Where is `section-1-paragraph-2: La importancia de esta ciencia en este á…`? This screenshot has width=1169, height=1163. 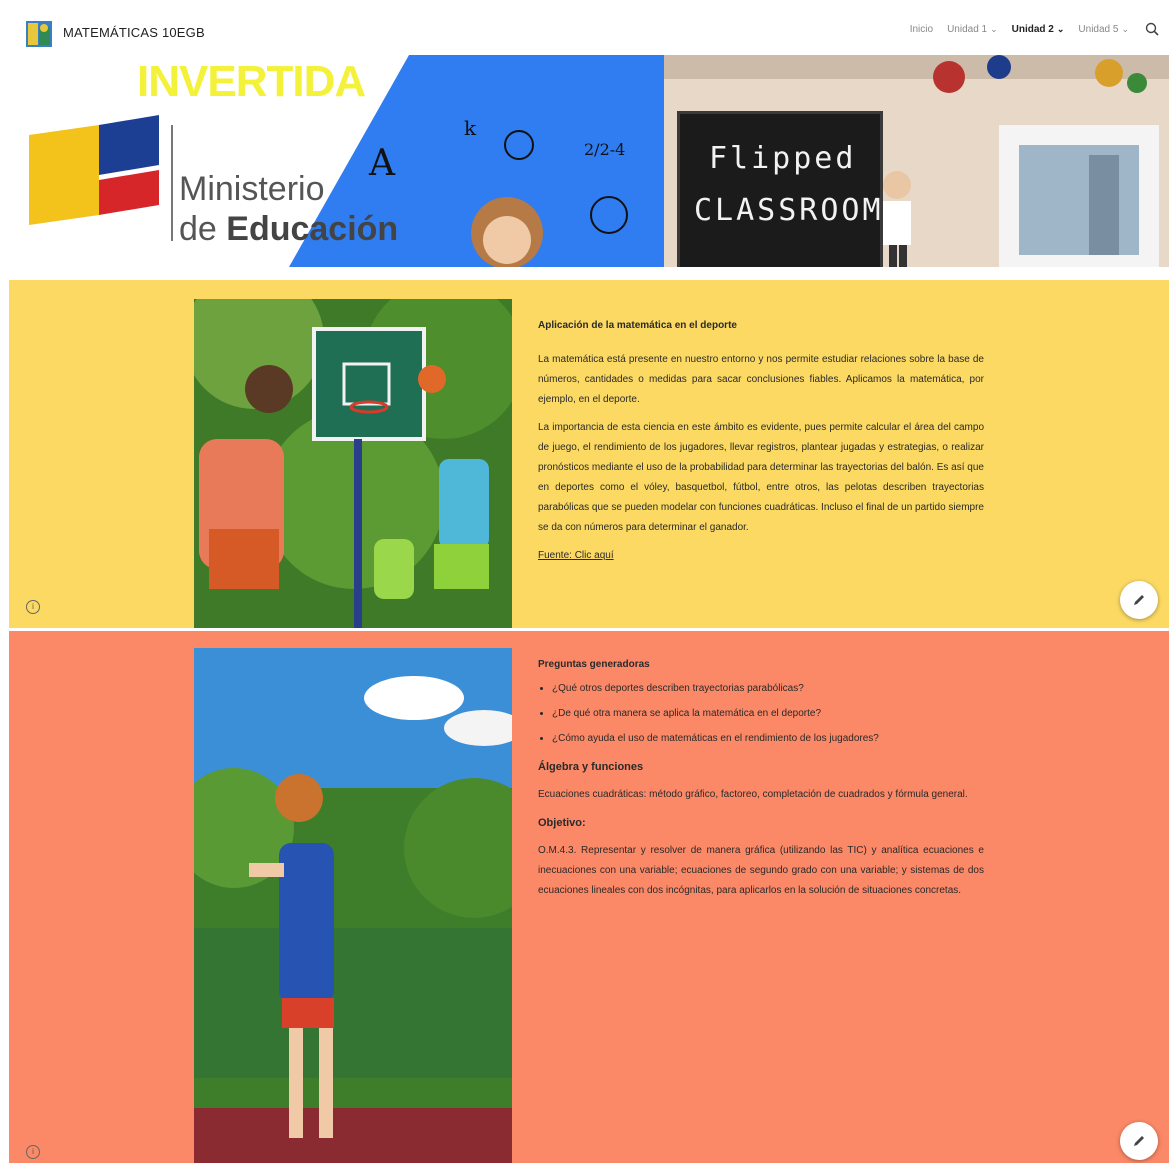 section-1-paragraph-2: La importancia de esta ciencia en este á… is located at coordinates (761, 477).